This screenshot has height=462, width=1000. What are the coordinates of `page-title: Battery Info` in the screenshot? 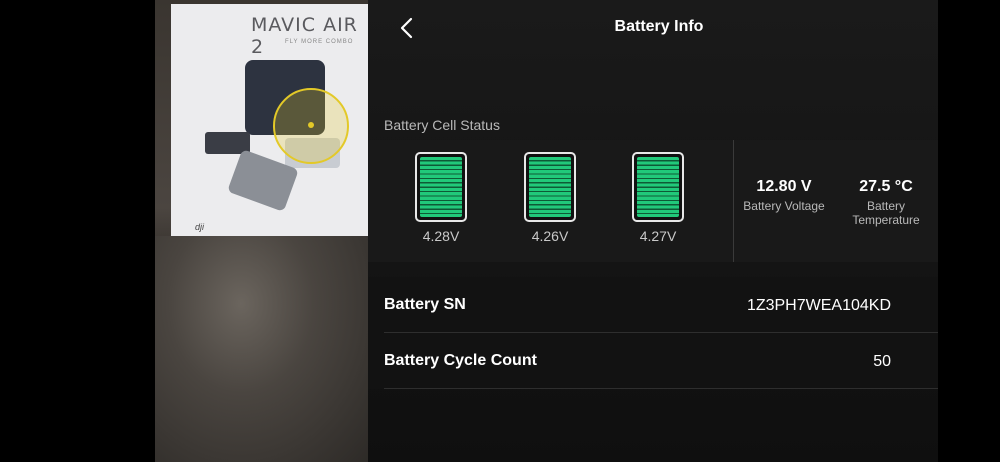 It's located at (659, 26).